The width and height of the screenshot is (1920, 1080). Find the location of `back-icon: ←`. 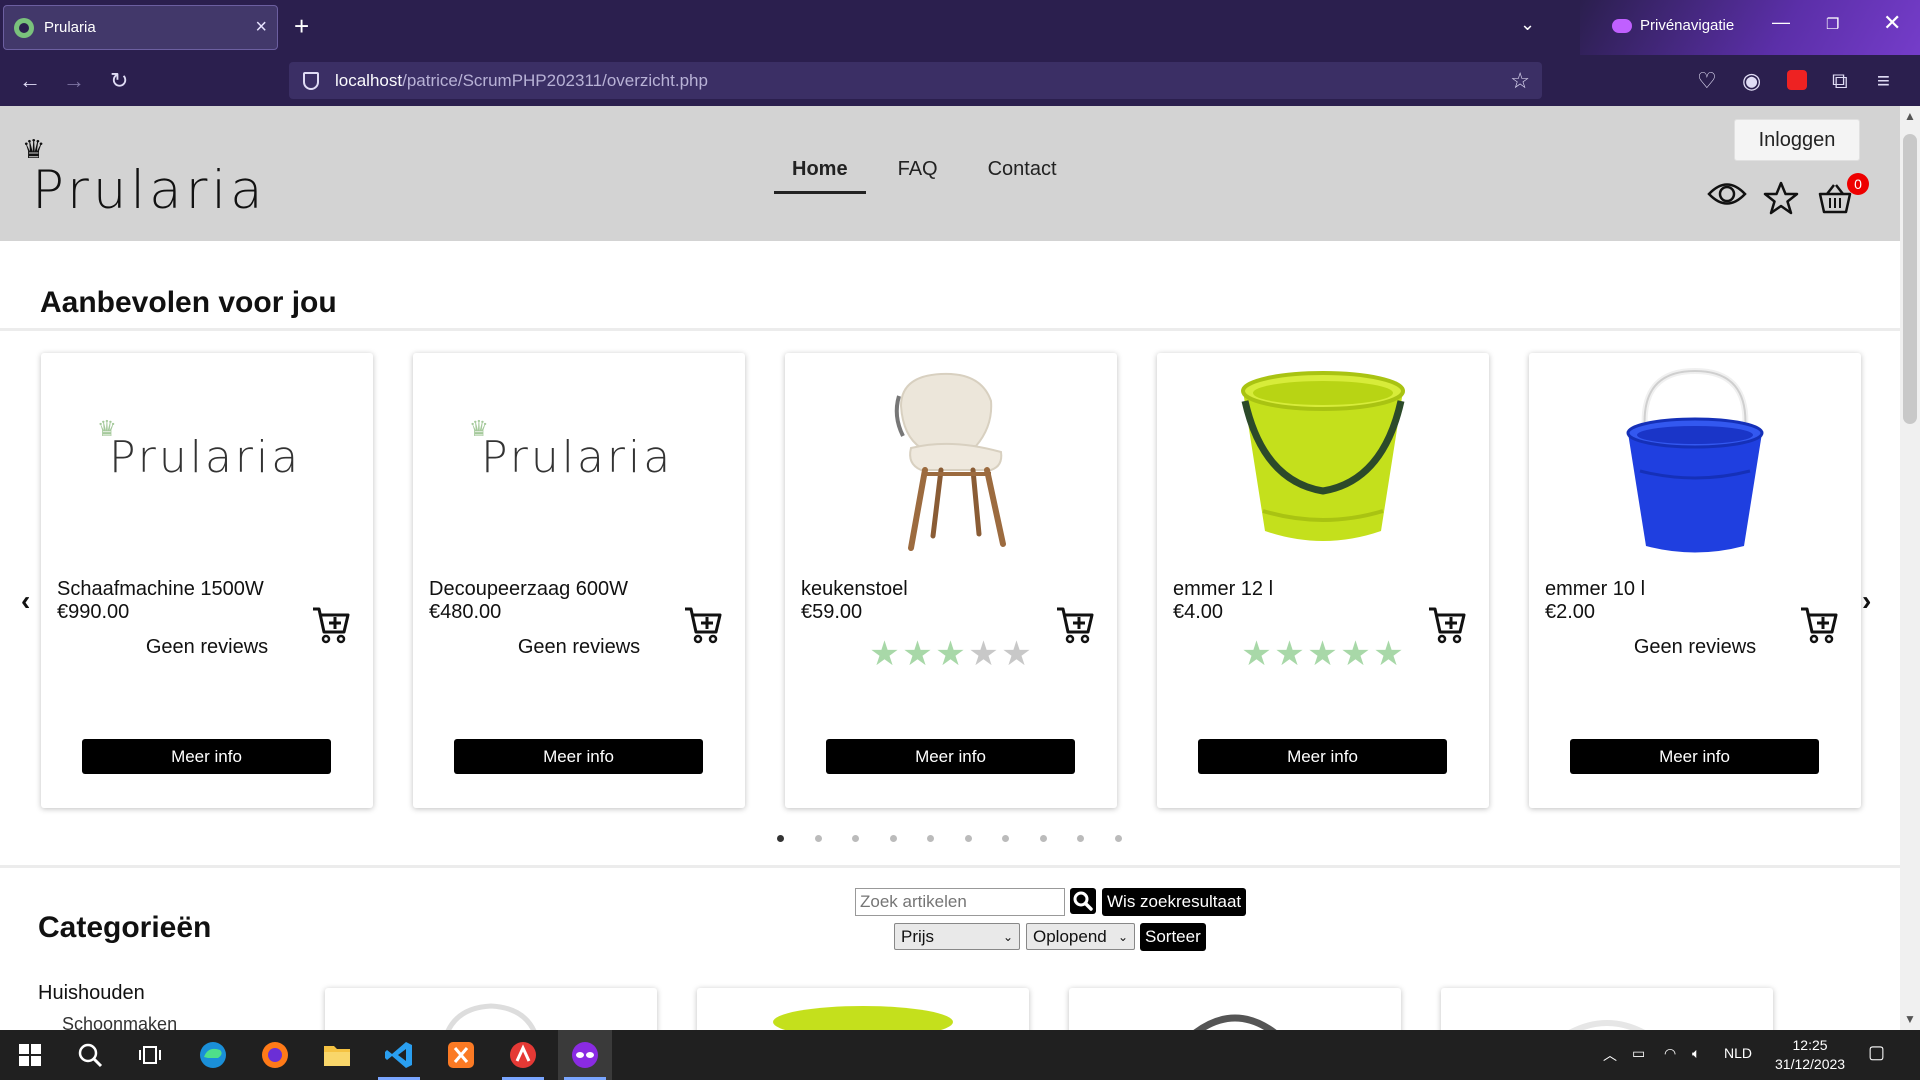

back-icon: ← is located at coordinates (30, 81).